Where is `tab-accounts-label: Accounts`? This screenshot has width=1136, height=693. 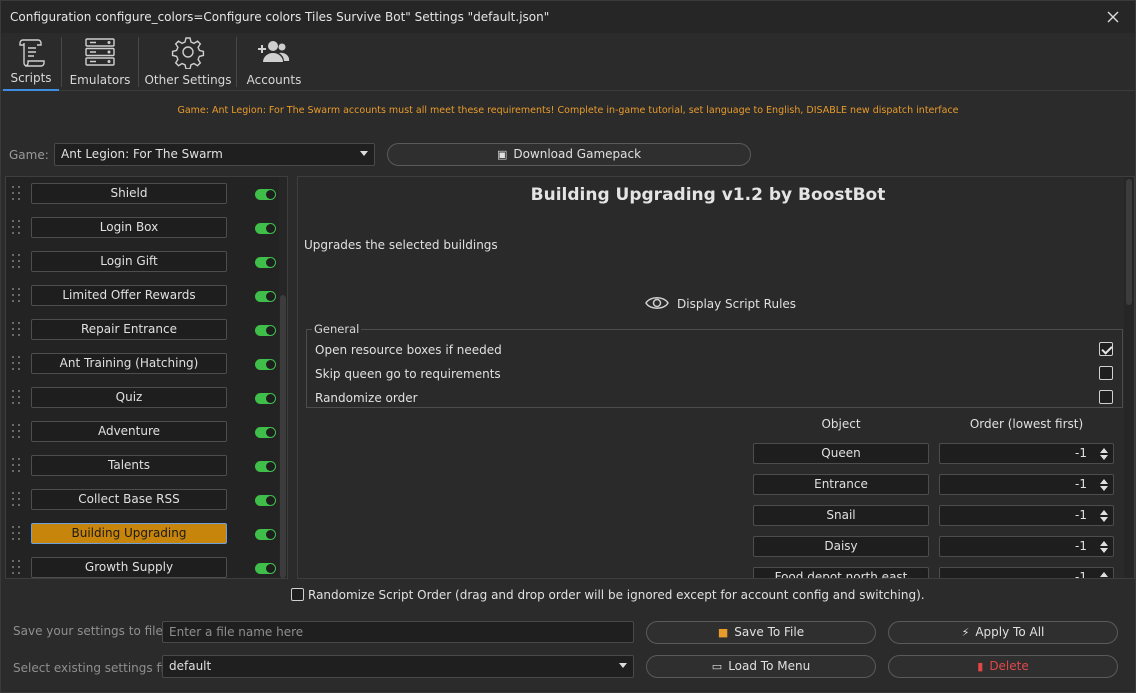 tab-accounts-label: Accounts is located at coordinates (274, 80).